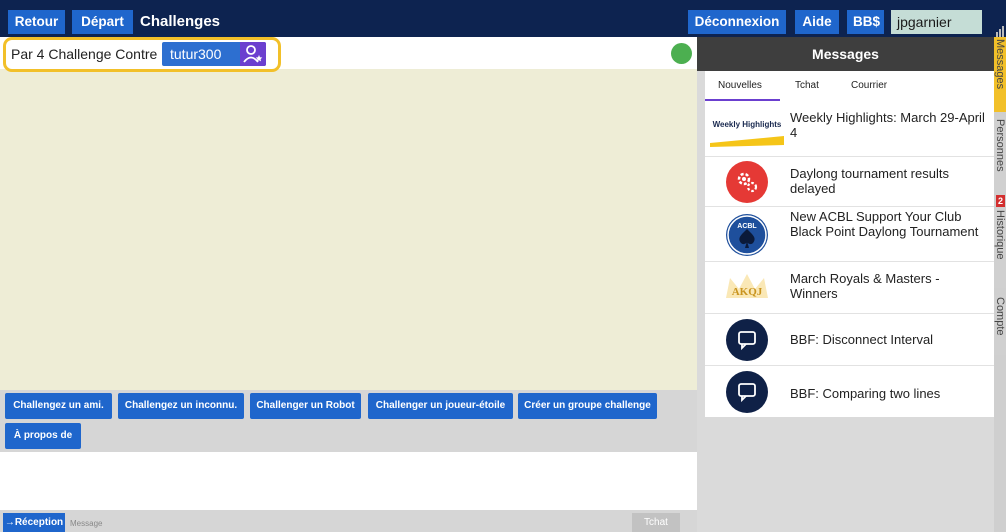  I want to click on aide-button: Aide, so click(817, 22).